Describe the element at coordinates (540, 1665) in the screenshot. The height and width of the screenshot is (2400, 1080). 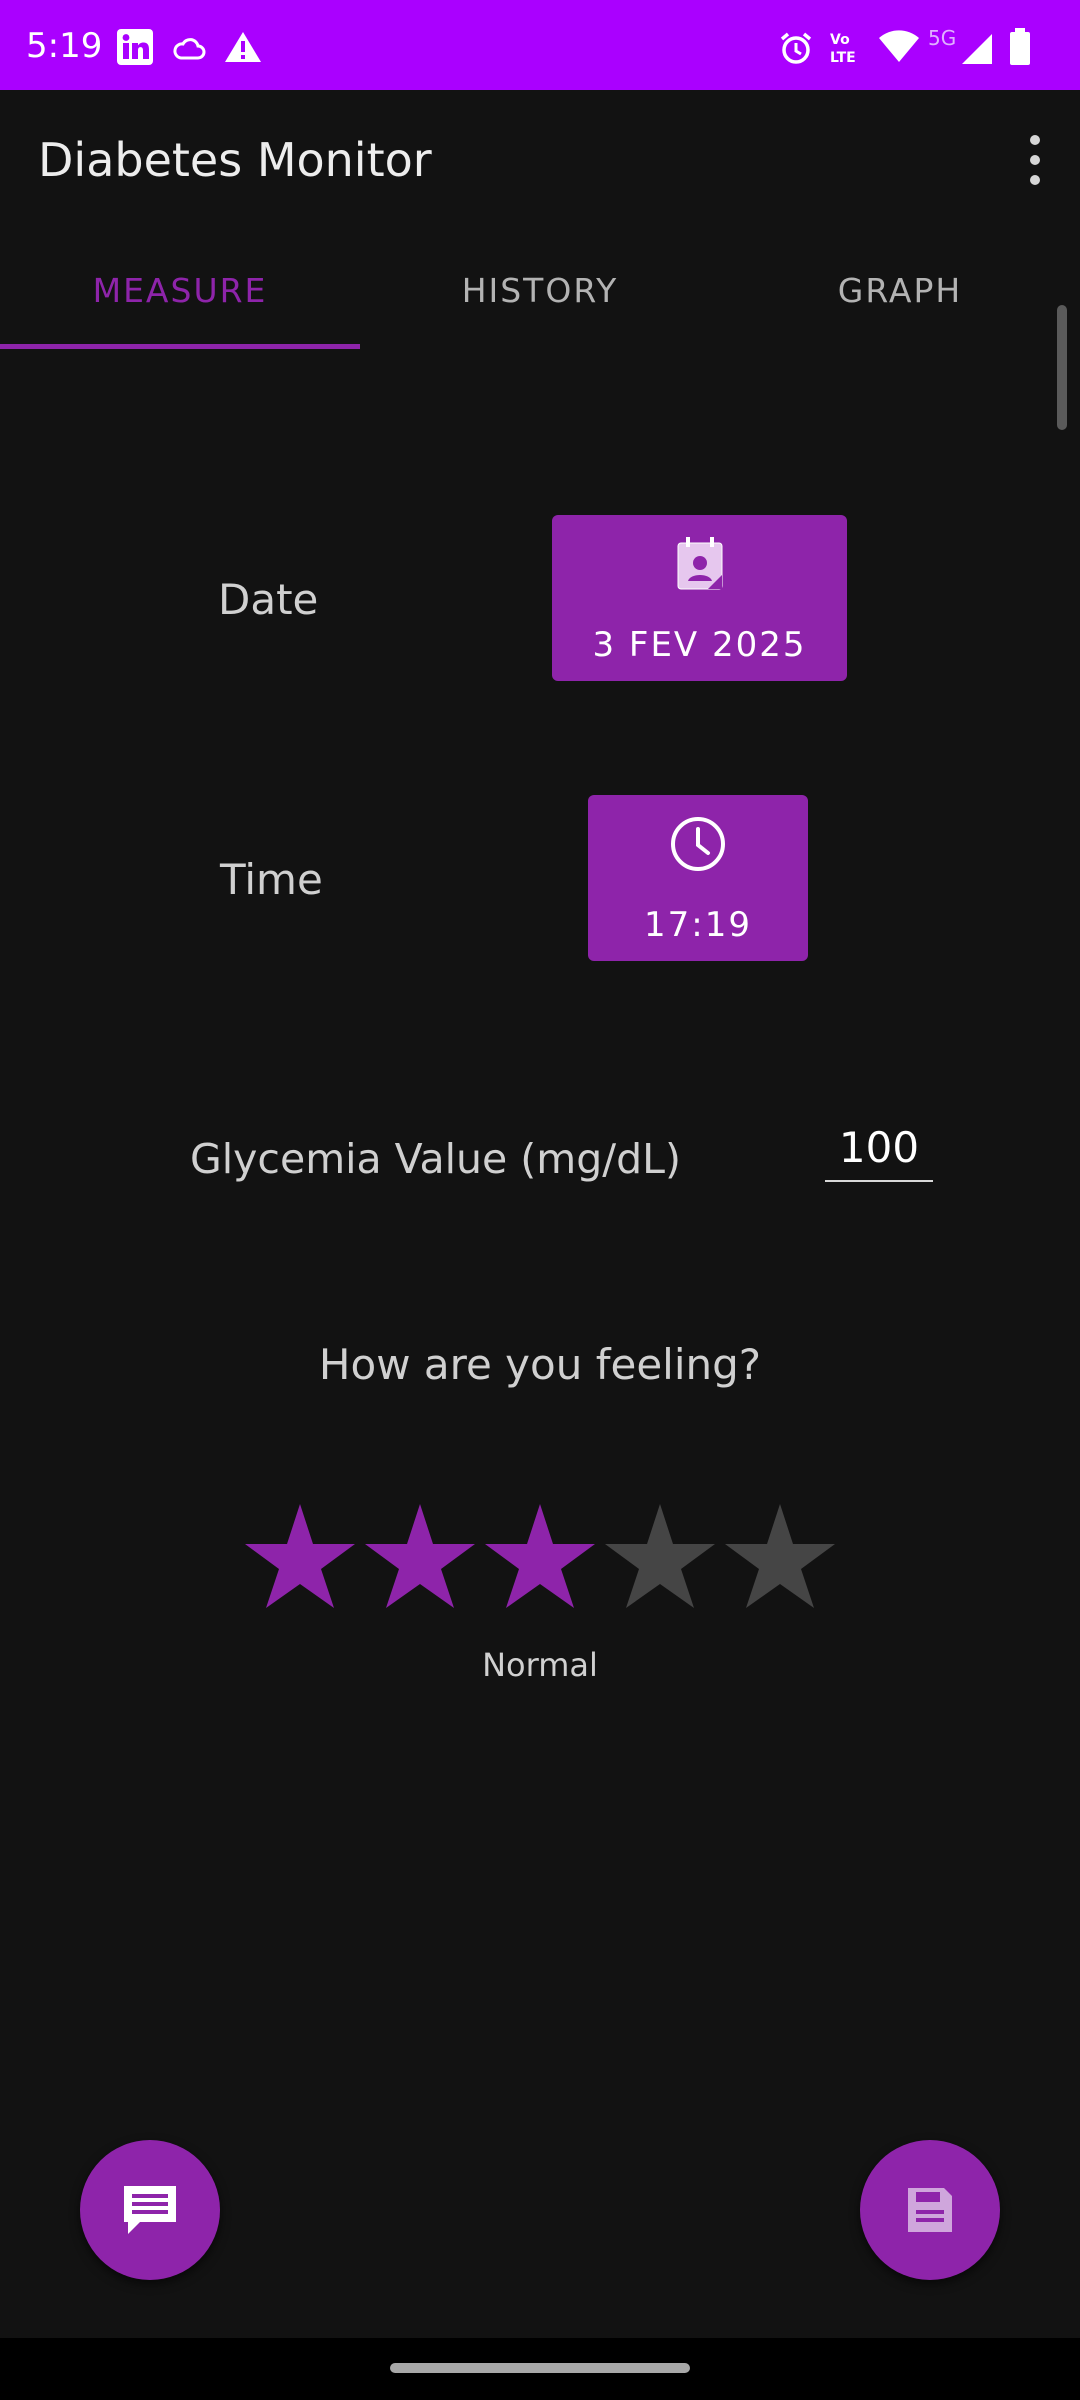
I see `rating-label: Normal` at that location.